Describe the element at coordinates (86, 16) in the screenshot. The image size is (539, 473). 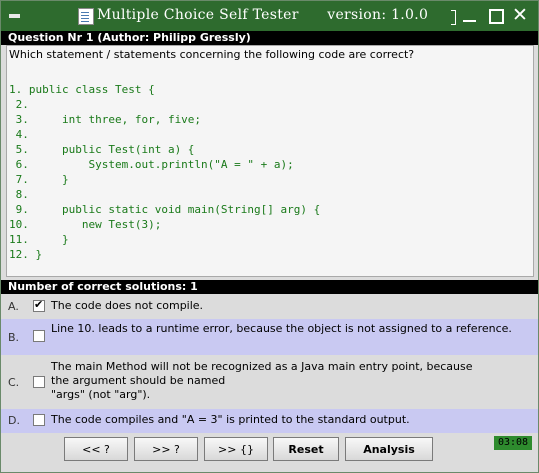
I see `document-icon` at that location.